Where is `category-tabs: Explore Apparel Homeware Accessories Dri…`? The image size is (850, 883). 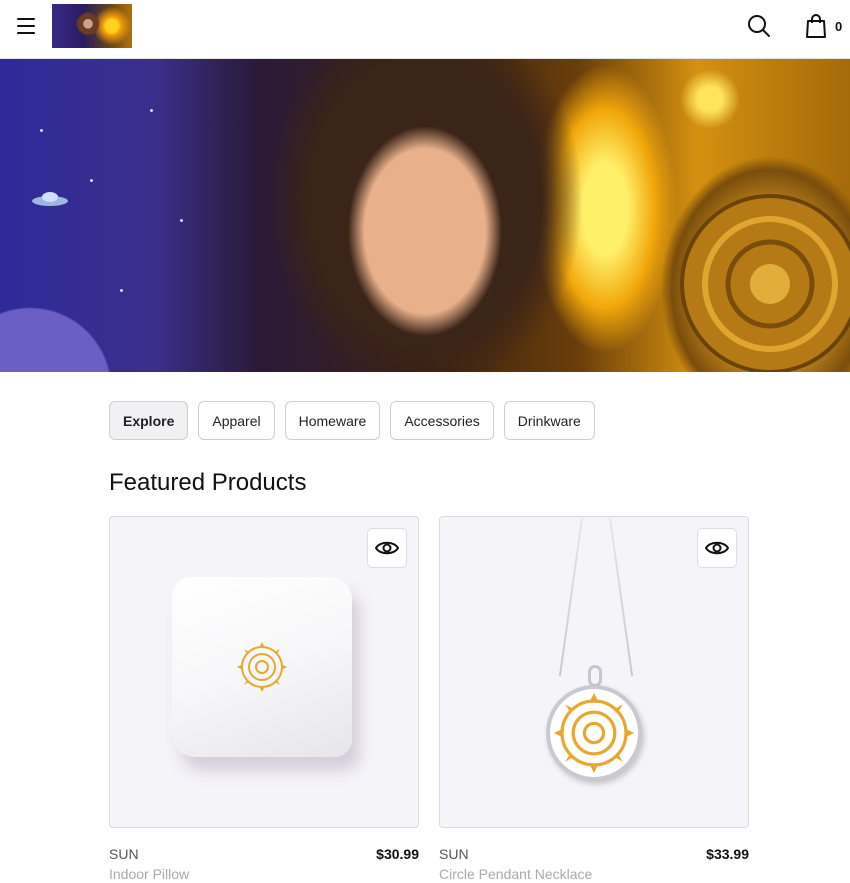
category-tabs: Explore Apparel Homeware Accessories Dri… is located at coordinates (352, 420).